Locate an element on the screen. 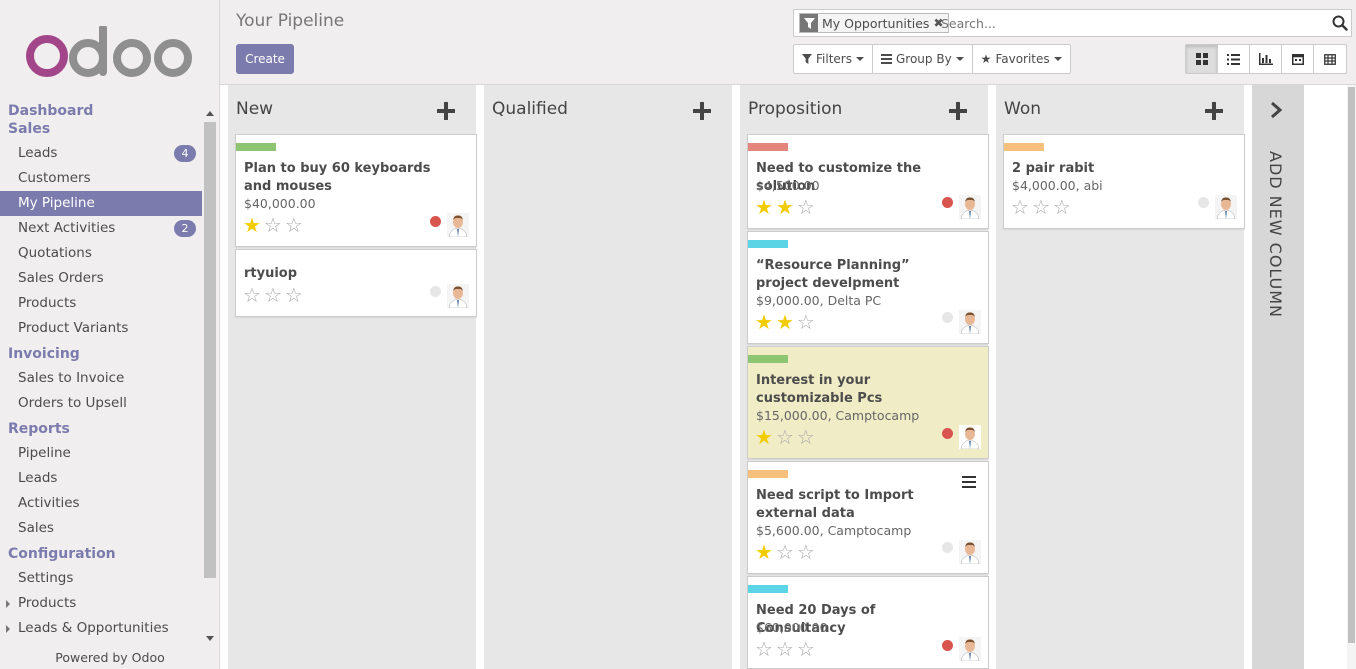 The height and width of the screenshot is (669, 1356). powered-by-odoo: Powered by Odoo is located at coordinates (110, 657).